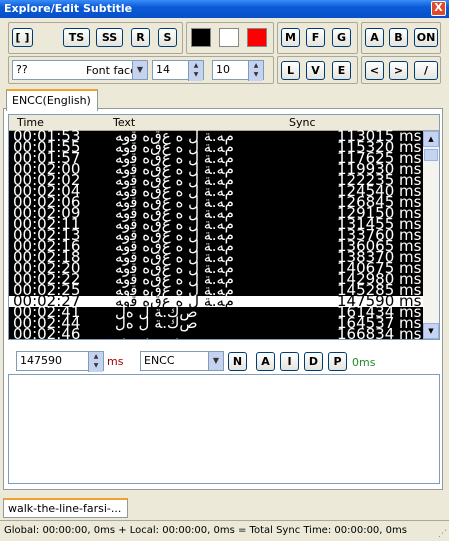 This screenshot has height=541, width=449. Describe the element at coordinates (224, 9) in the screenshot. I see `title-bar: Explore/Edit Subtitle X` at that location.